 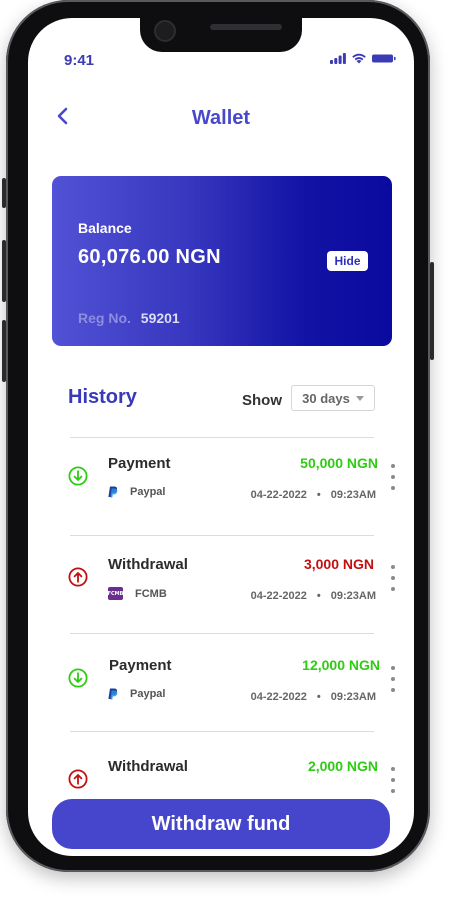 I want to click on front-camera, so click(x=165, y=31).